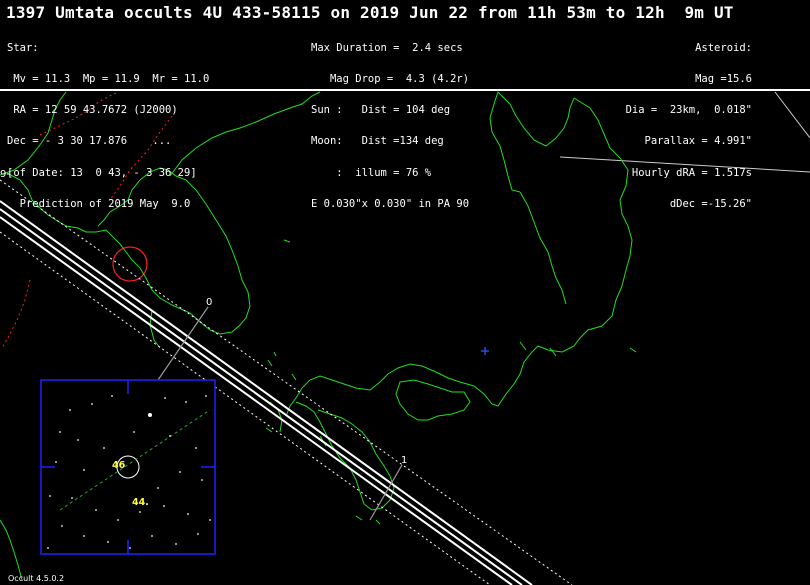 This screenshot has height=585, width=810. I want to click on star-info-line: Star:, so click(23, 47).